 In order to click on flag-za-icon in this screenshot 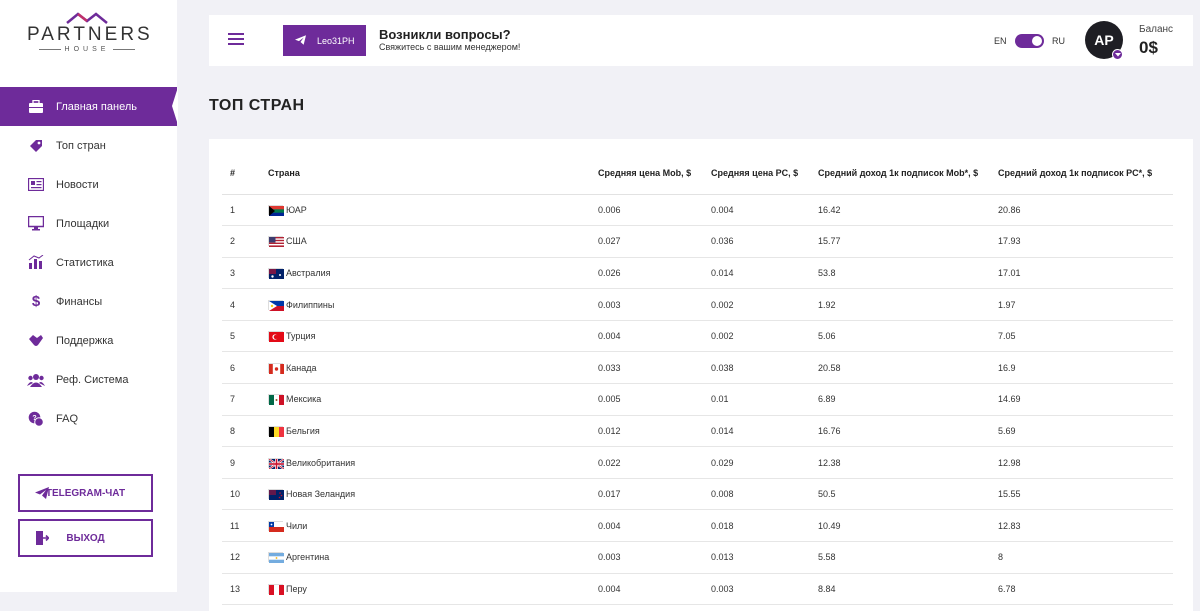, I will do `click(276, 210)`.